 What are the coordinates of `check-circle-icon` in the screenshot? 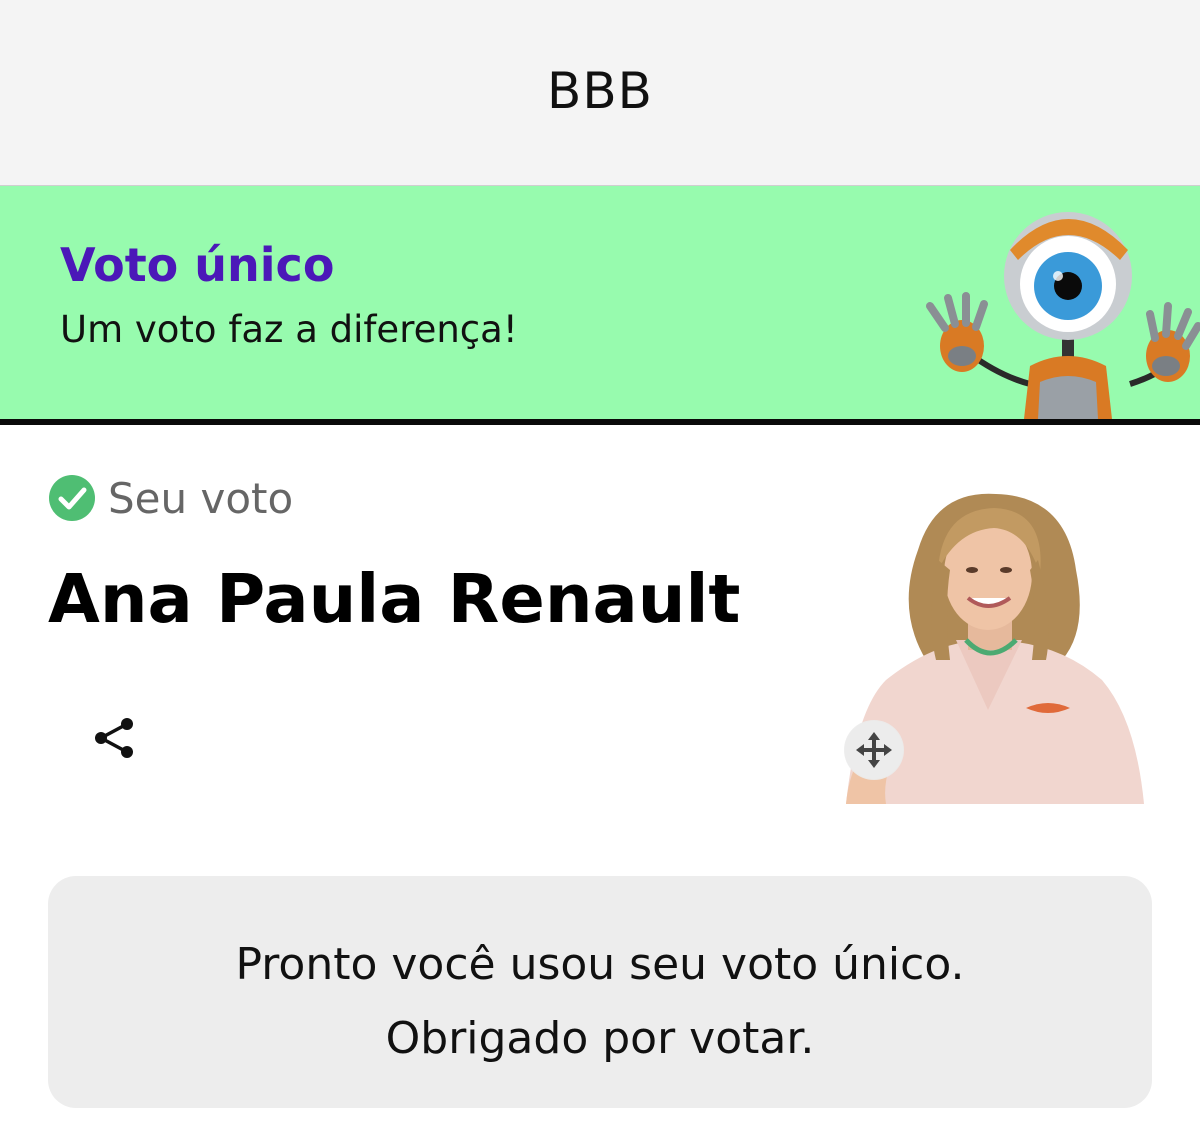 It's located at (72, 498).